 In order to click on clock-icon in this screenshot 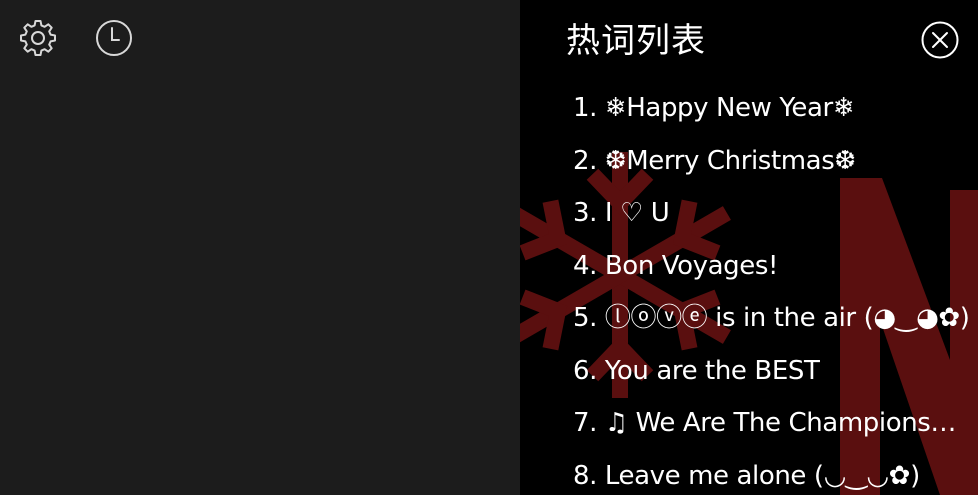, I will do `click(114, 38)`.